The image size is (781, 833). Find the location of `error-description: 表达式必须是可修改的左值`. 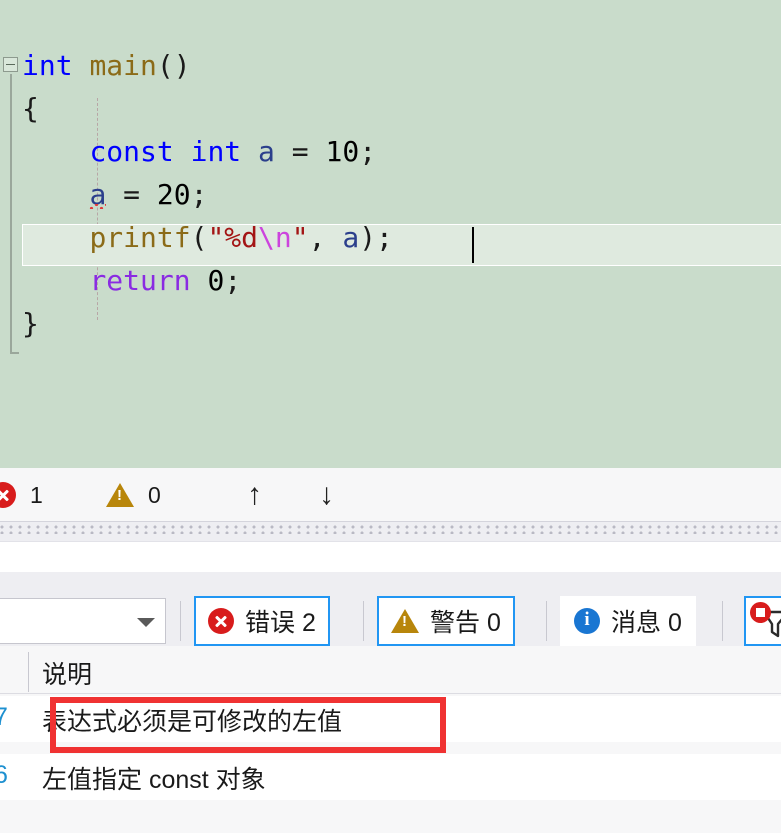

error-description: 表达式必须是可修改的左值 is located at coordinates (192, 722).